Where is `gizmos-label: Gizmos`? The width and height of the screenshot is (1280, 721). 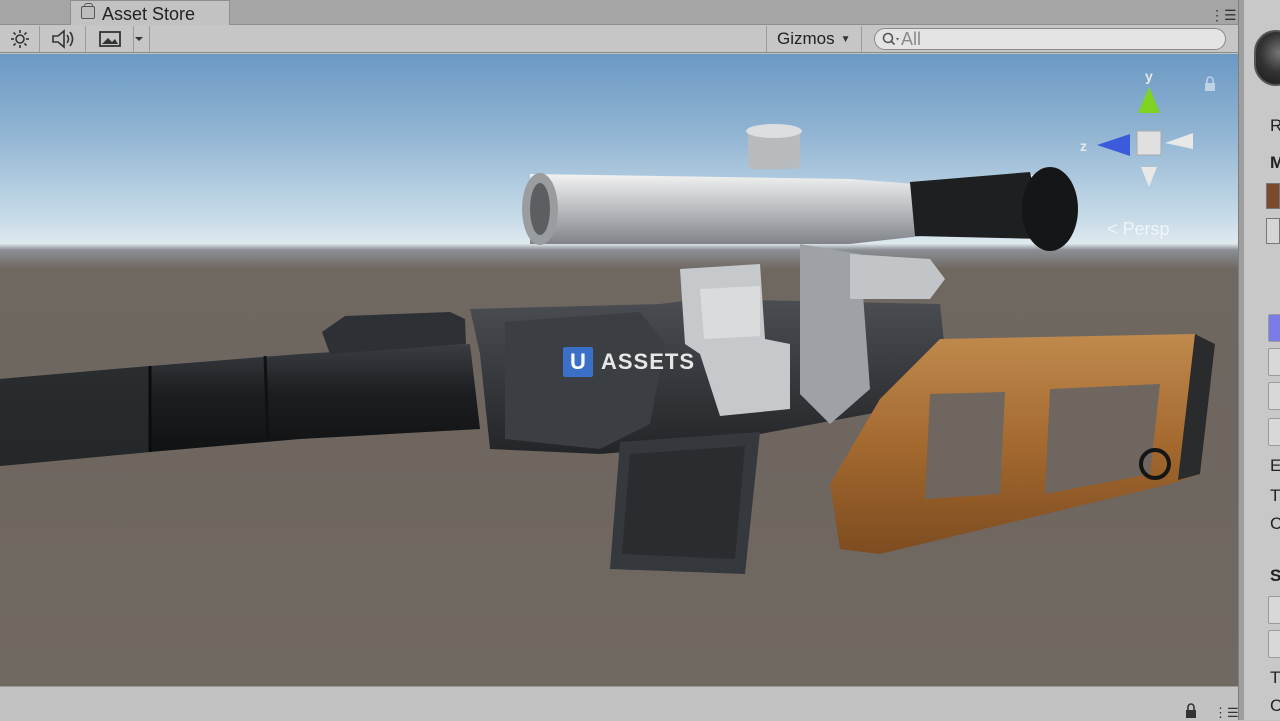
gizmos-label: Gizmos is located at coordinates (806, 38).